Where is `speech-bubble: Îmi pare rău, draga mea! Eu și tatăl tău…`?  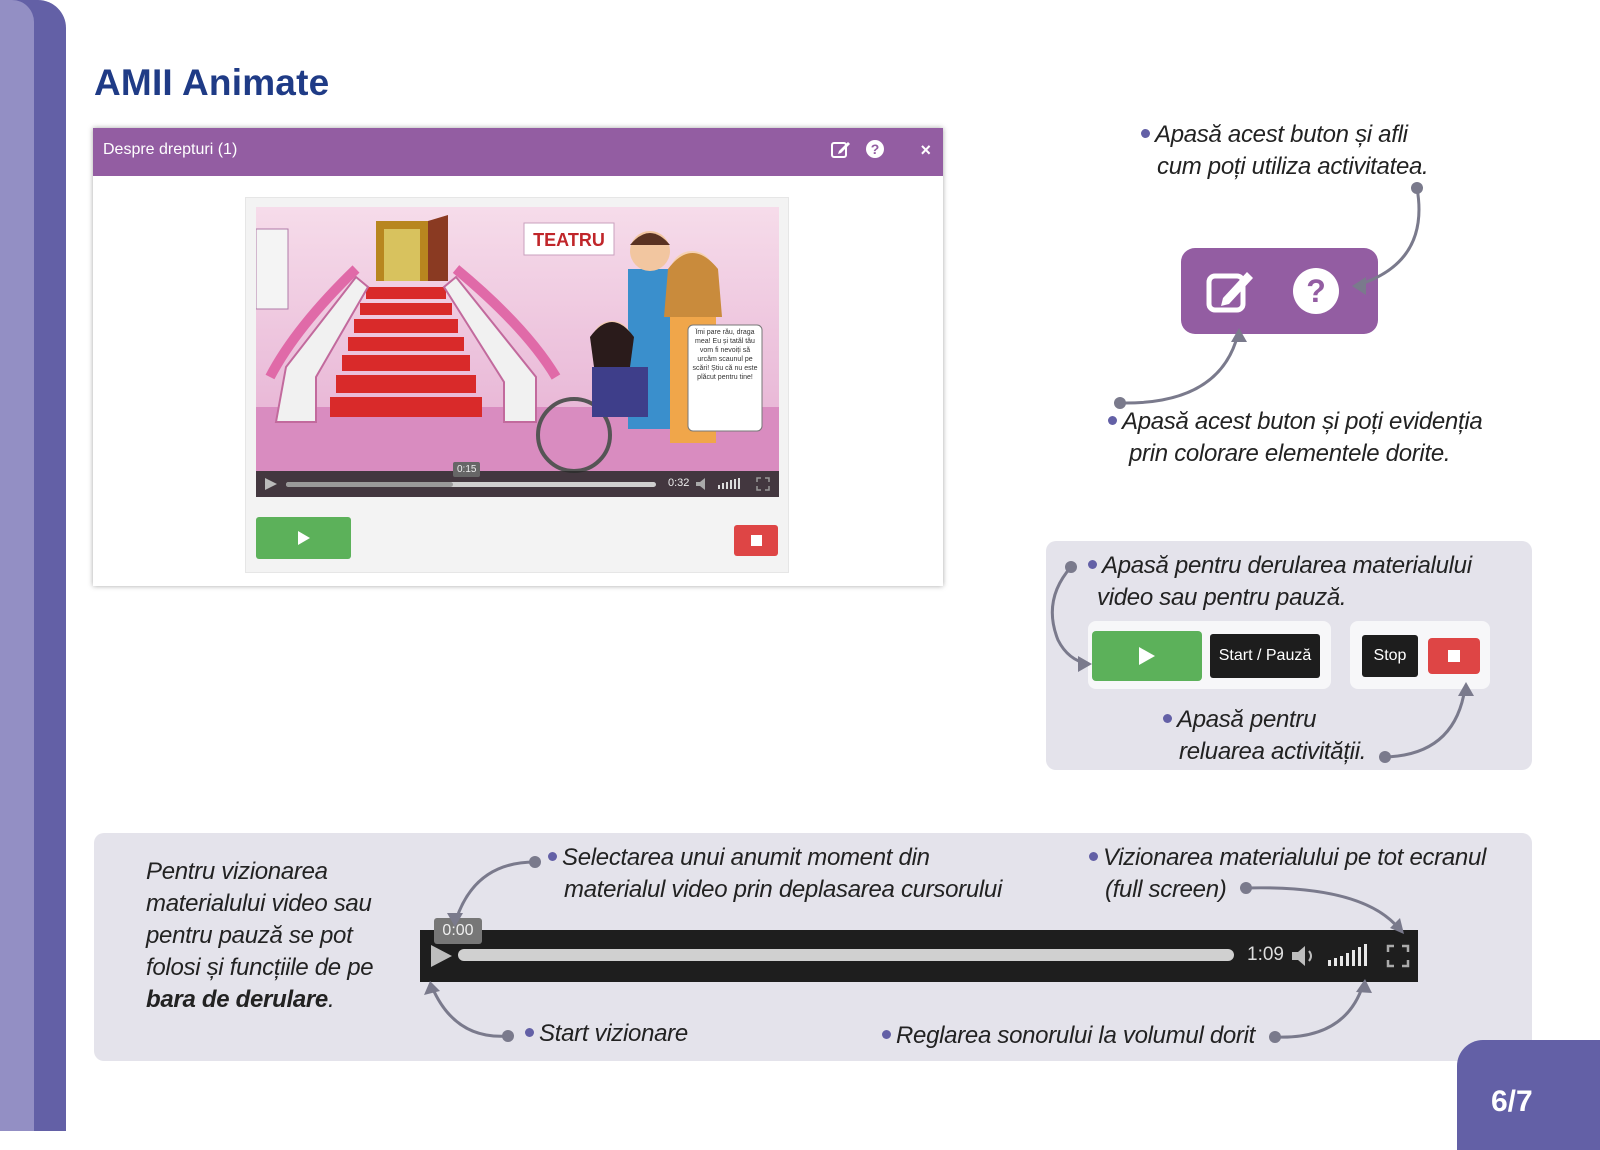 speech-bubble: Îmi pare rău, draga mea! Eu și tatăl tău… is located at coordinates (725, 355).